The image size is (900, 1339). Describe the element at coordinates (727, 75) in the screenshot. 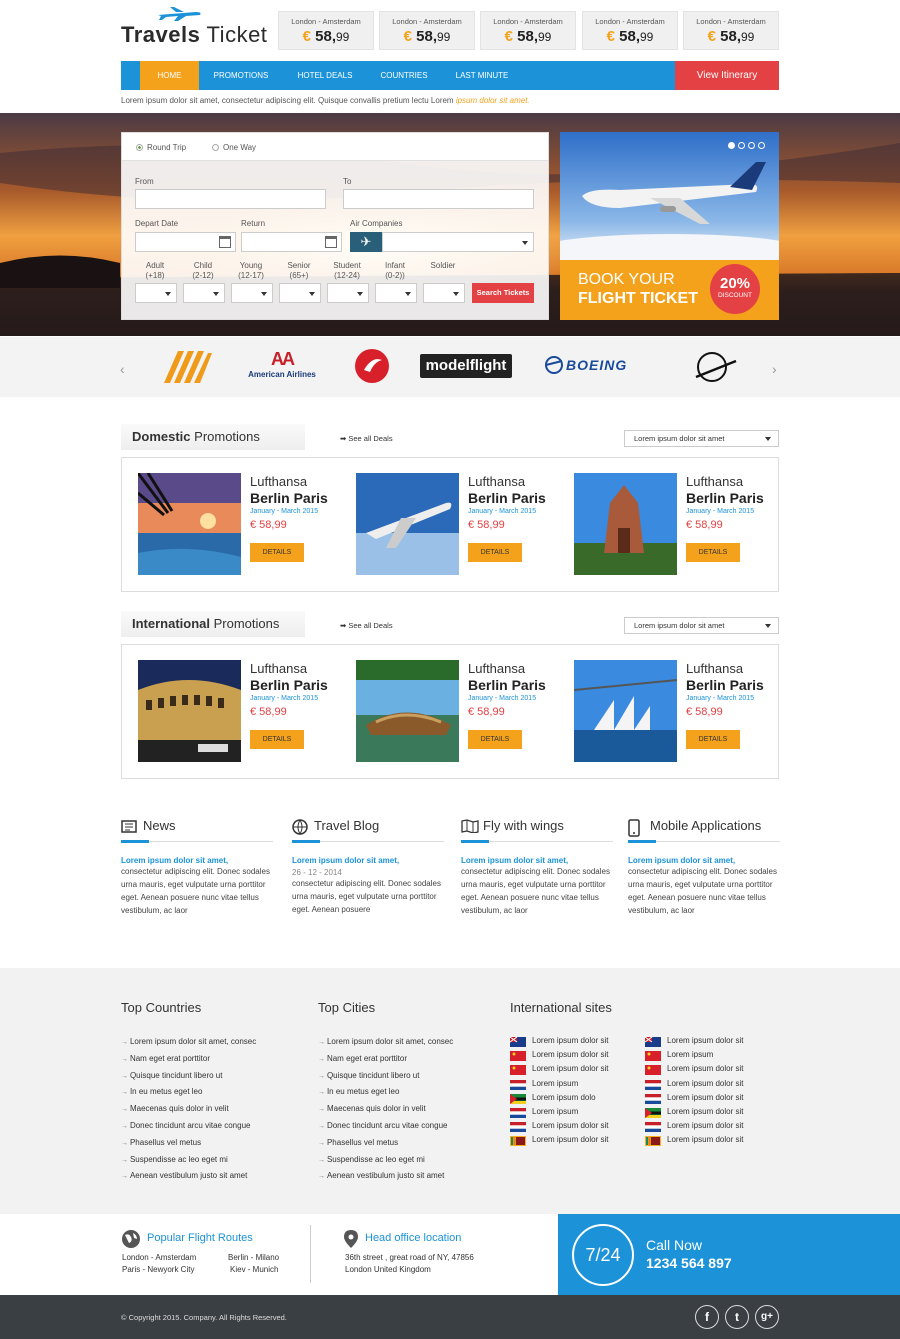

I see `view-itinerary-button: View Itinerary` at that location.